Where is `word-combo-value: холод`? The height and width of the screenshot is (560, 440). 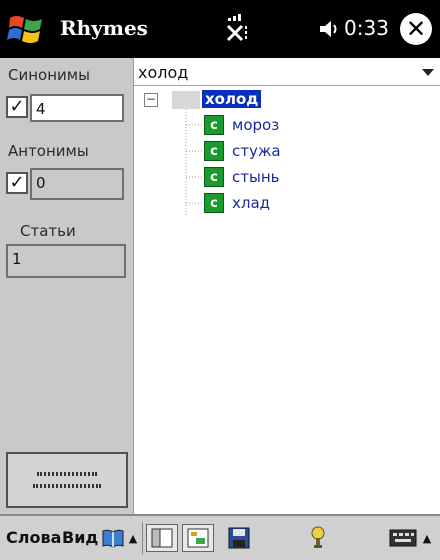
word-combo-value: холод is located at coordinates (163, 72).